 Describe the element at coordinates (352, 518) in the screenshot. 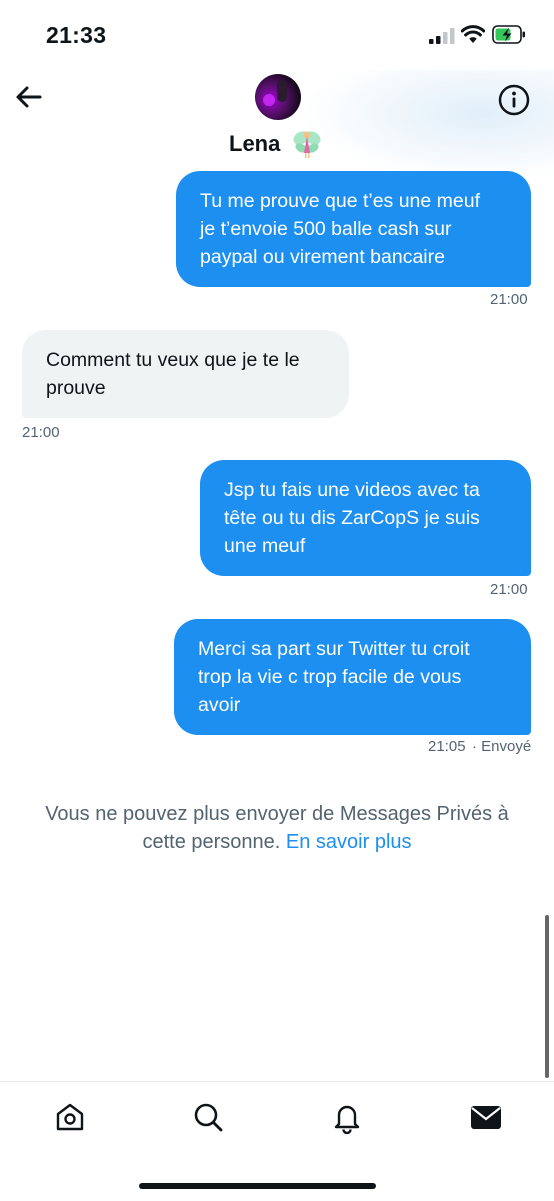

I see `message-line: tête ou tu dis ZarCopS je suis` at that location.